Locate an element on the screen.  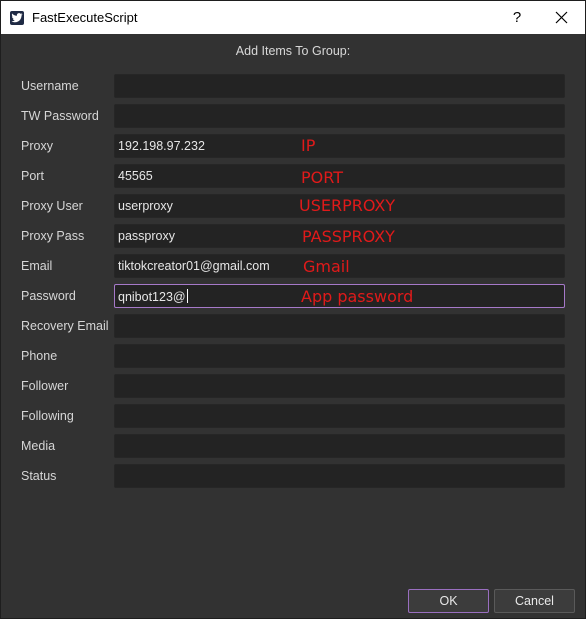
form-row-tw-password: TW Password is located at coordinates (293, 117).